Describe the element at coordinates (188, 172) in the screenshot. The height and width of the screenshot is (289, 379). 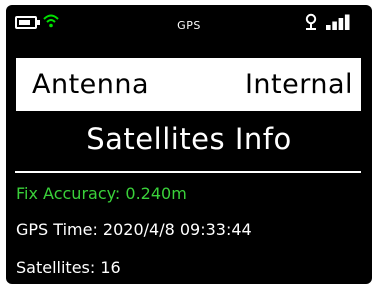
I see `divider` at that location.